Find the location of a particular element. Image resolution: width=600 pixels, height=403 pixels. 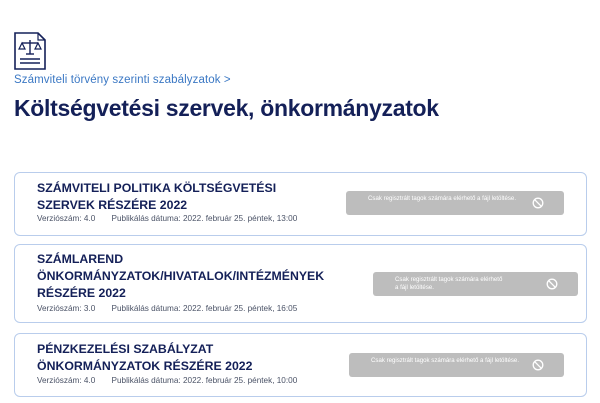

page-title: Költségvetési szervek, önkormányzatok is located at coordinates (226, 108).